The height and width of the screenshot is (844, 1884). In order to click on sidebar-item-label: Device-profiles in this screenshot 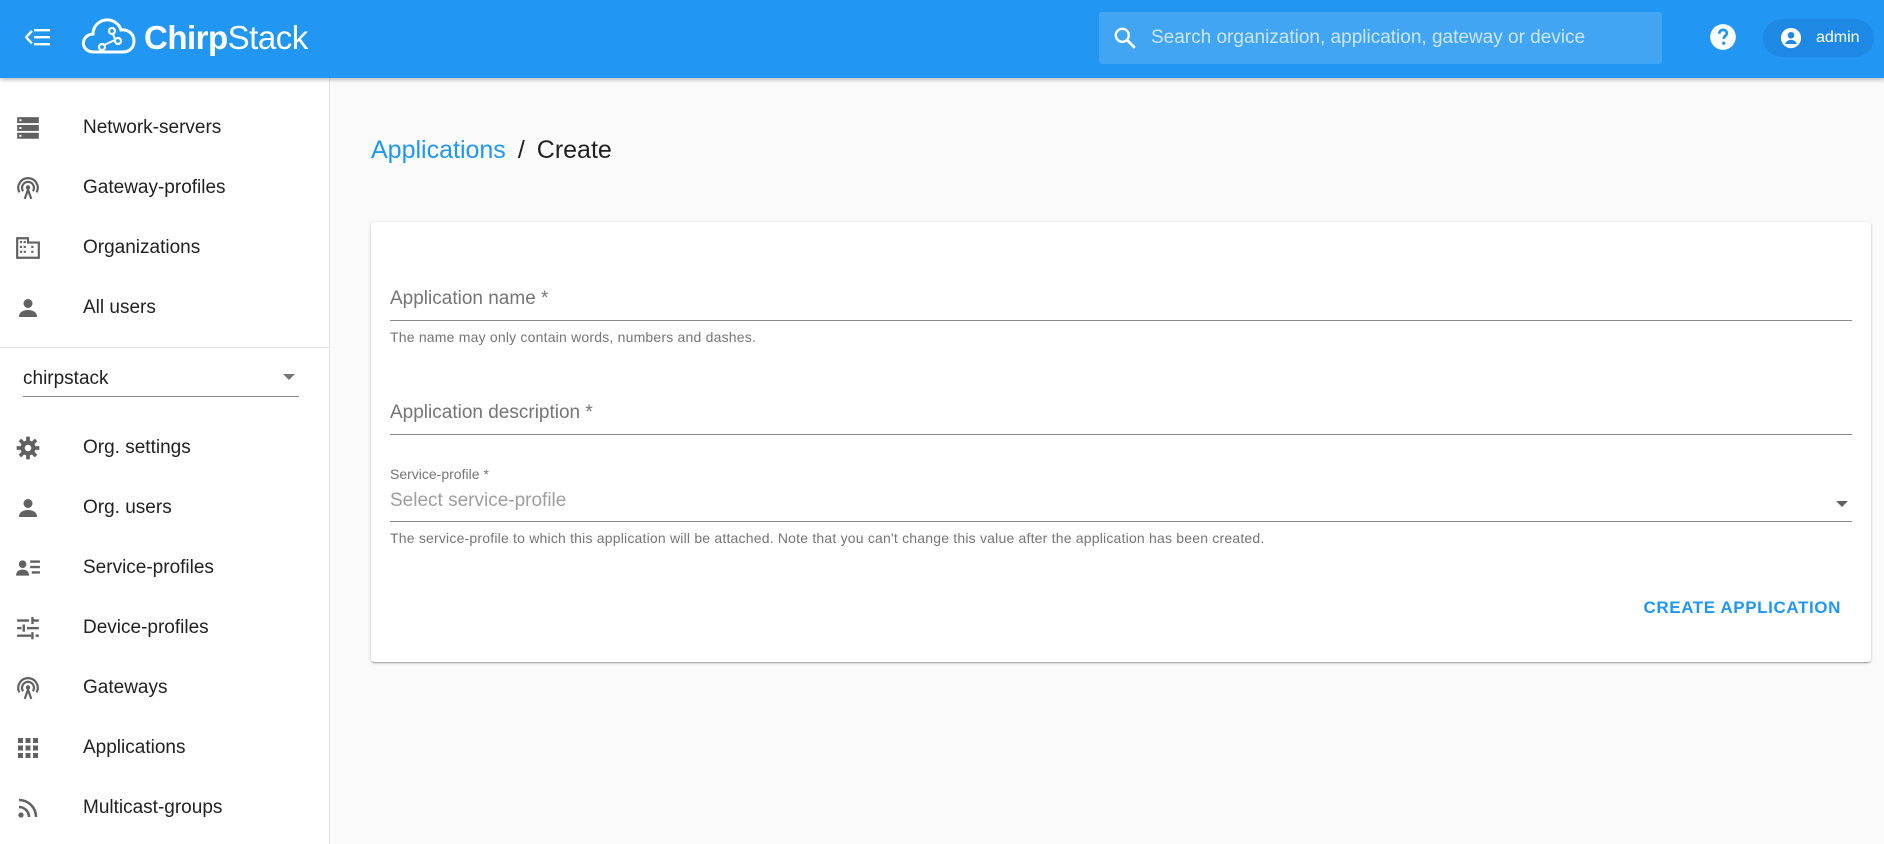, I will do `click(146, 627)`.